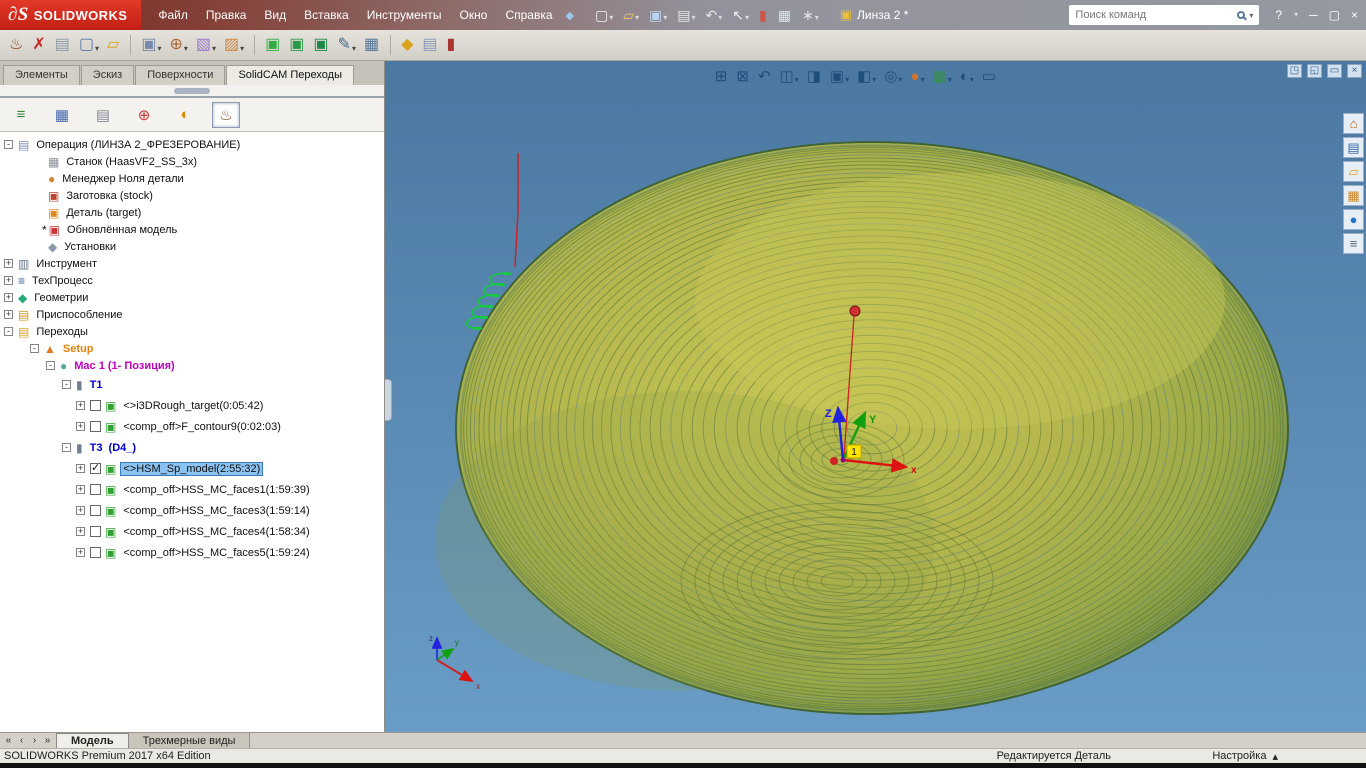 The image size is (1366, 768). I want to click on solidcam-manager-tab: ♨, so click(226, 114).